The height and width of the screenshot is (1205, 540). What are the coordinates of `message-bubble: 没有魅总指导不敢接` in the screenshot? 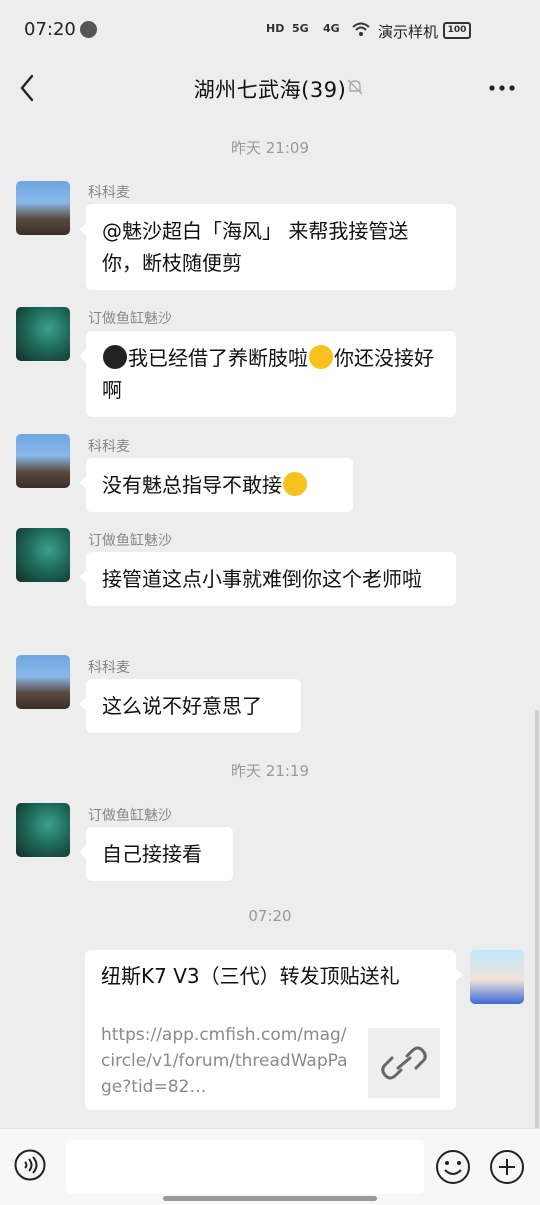 It's located at (216, 485).